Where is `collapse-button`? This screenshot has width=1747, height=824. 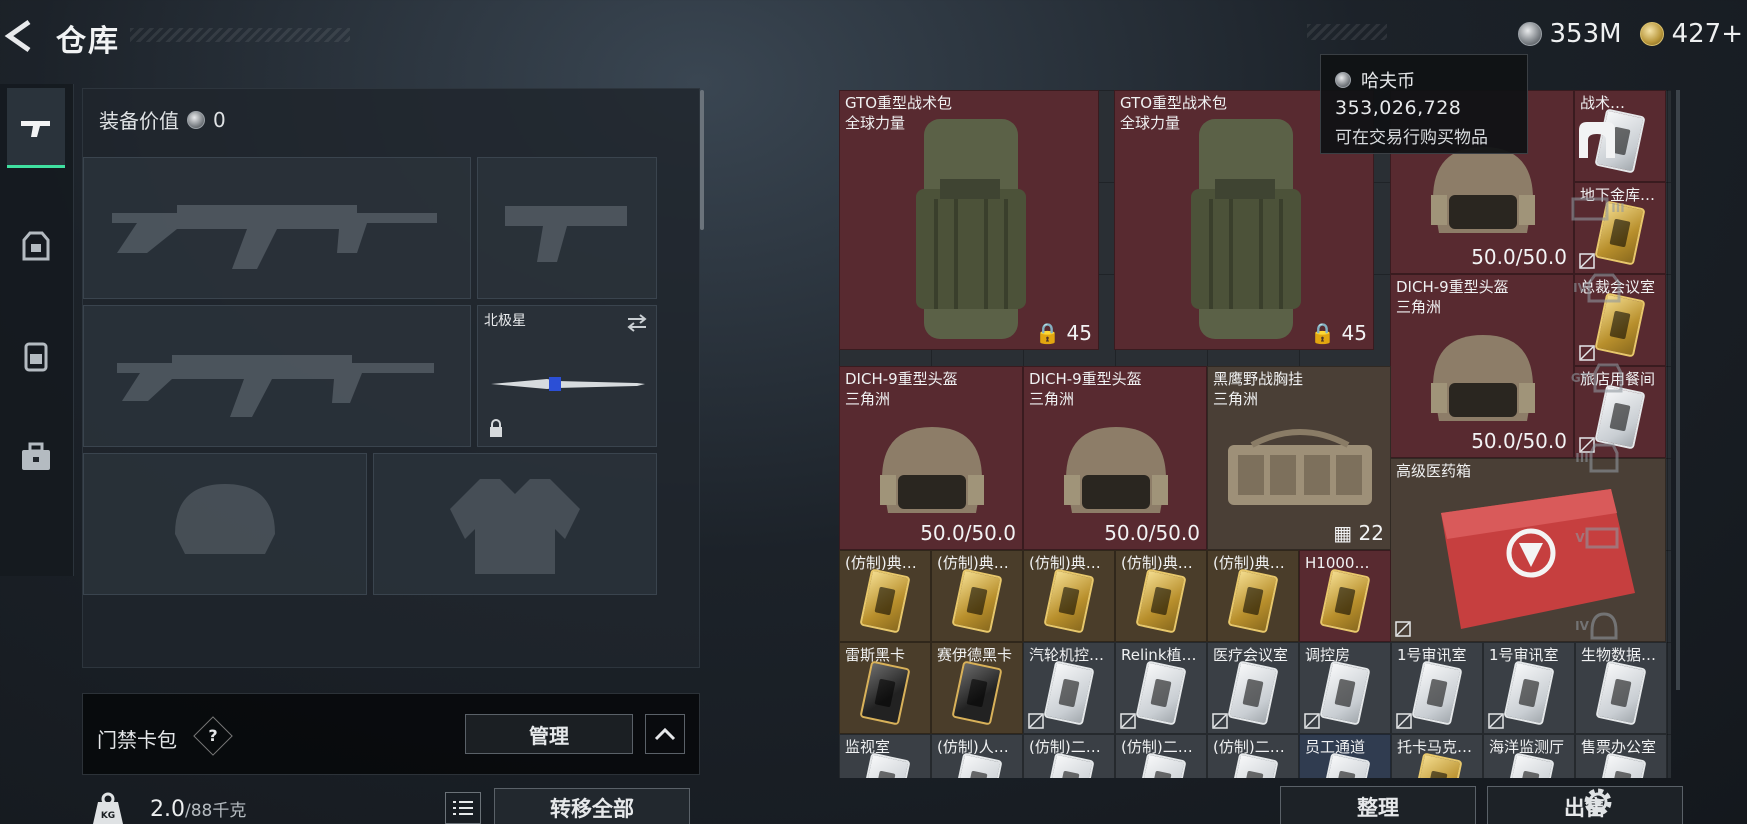 collapse-button is located at coordinates (665, 734).